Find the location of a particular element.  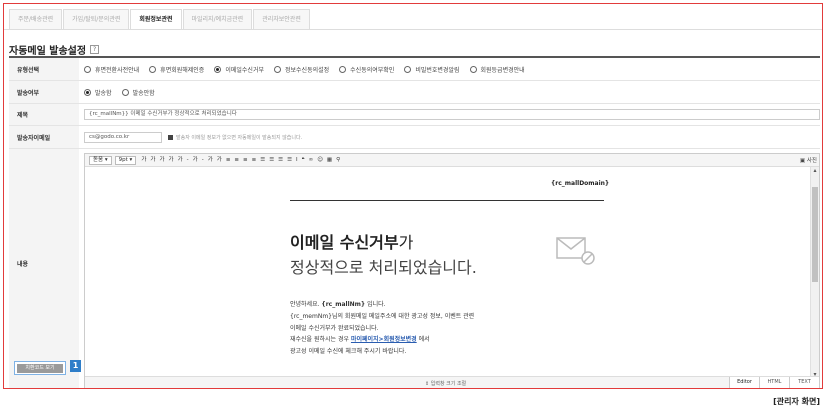

type-option-label: 비밀번호변경알림 is located at coordinates (437, 70).